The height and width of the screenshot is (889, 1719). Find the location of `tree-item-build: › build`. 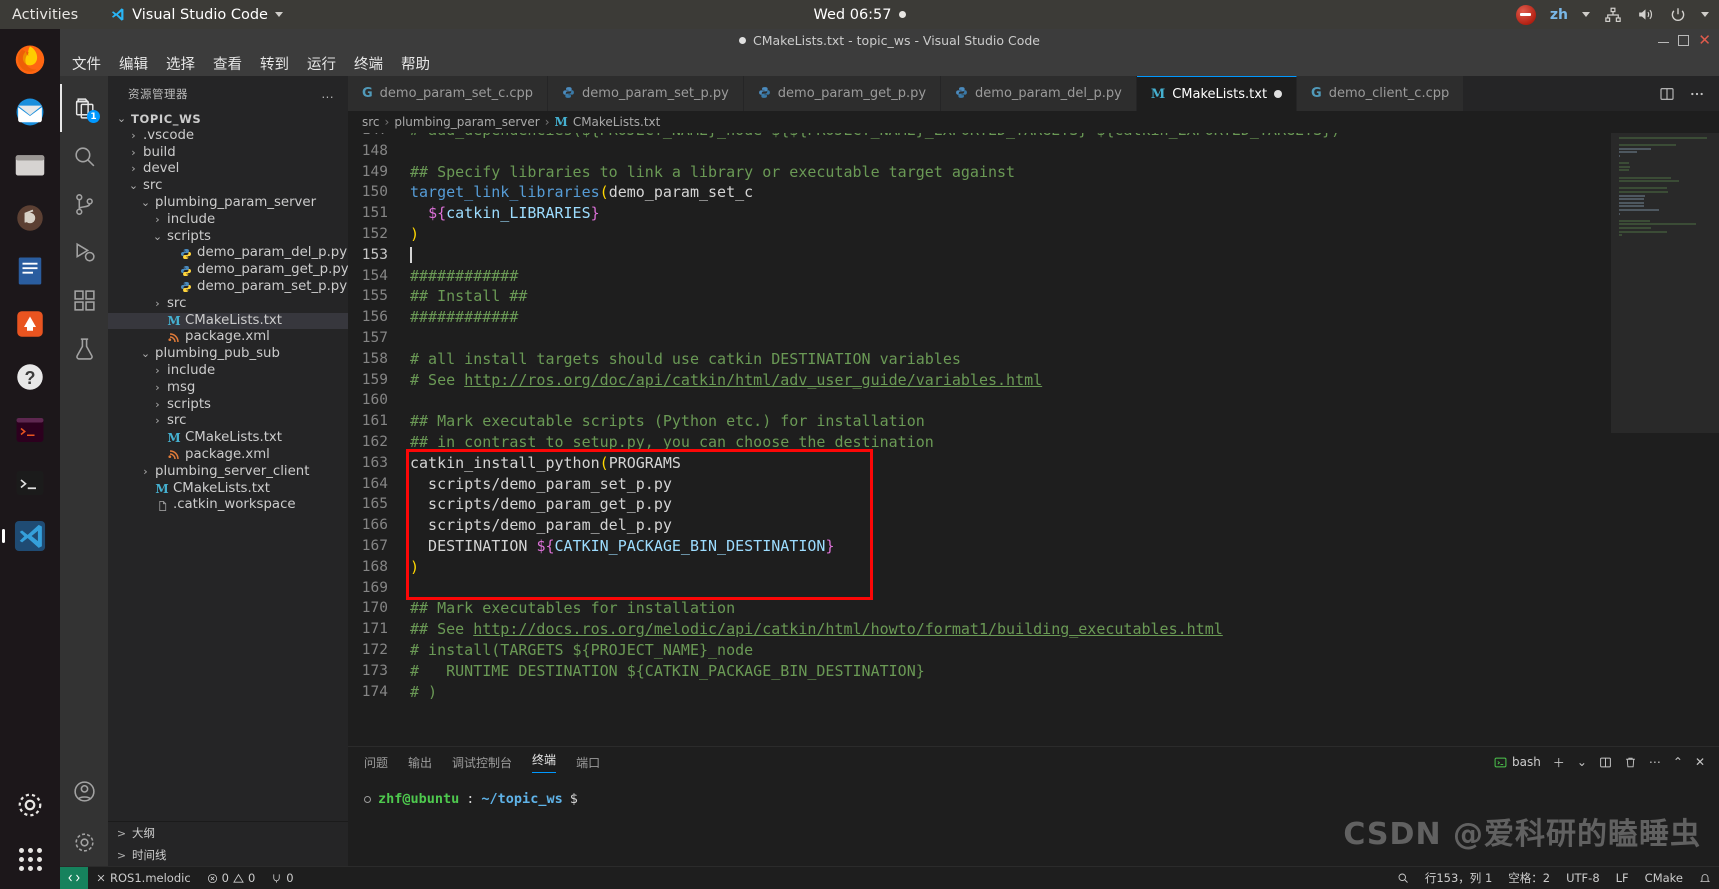

tree-item-build: › build is located at coordinates (228, 153).